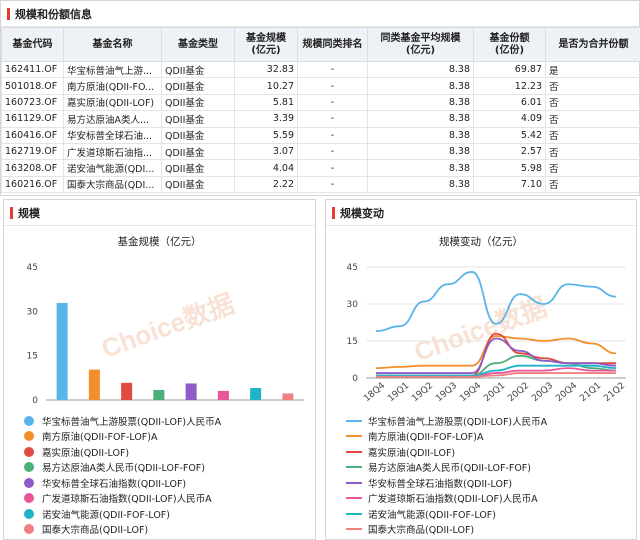 The image size is (640, 540). Describe the element at coordinates (32, 168) in the screenshot. I see `table-cell: 163208.OF` at that location.